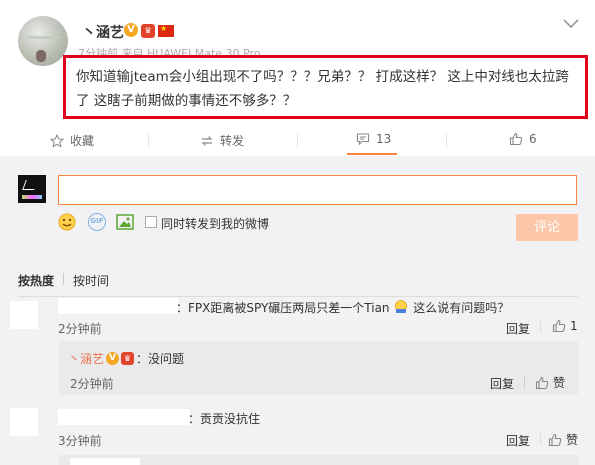 This screenshot has width=595, height=465. I want to click on submit-comment-button: 评论, so click(547, 227).